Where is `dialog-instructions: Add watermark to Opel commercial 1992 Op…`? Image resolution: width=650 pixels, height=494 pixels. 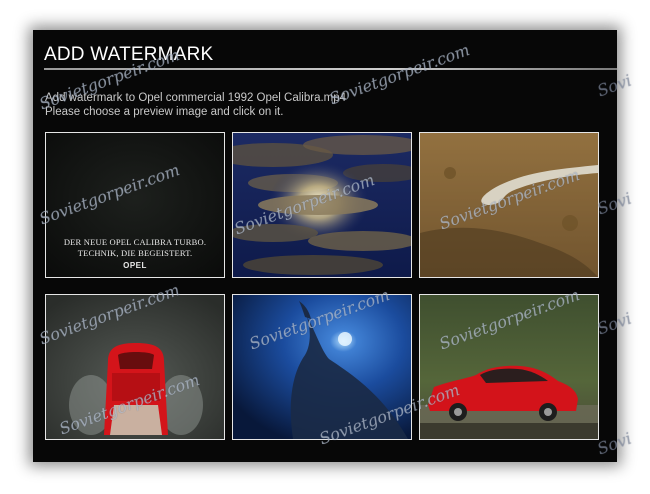
dialog-instructions: Add watermark to Opel commercial 1992 Op… is located at coordinates (195, 105).